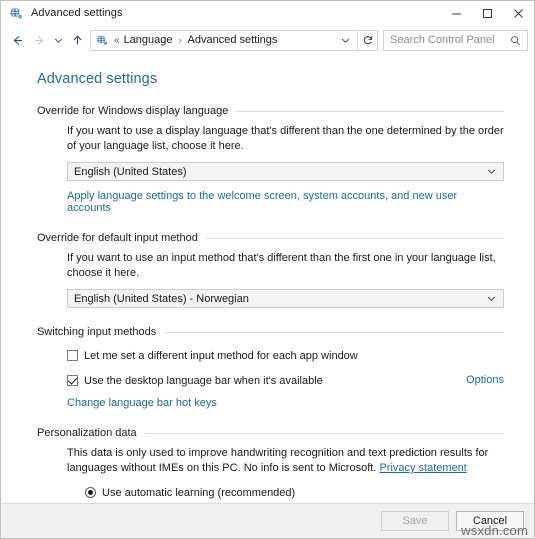  I want to click on search-input, so click(447, 40).